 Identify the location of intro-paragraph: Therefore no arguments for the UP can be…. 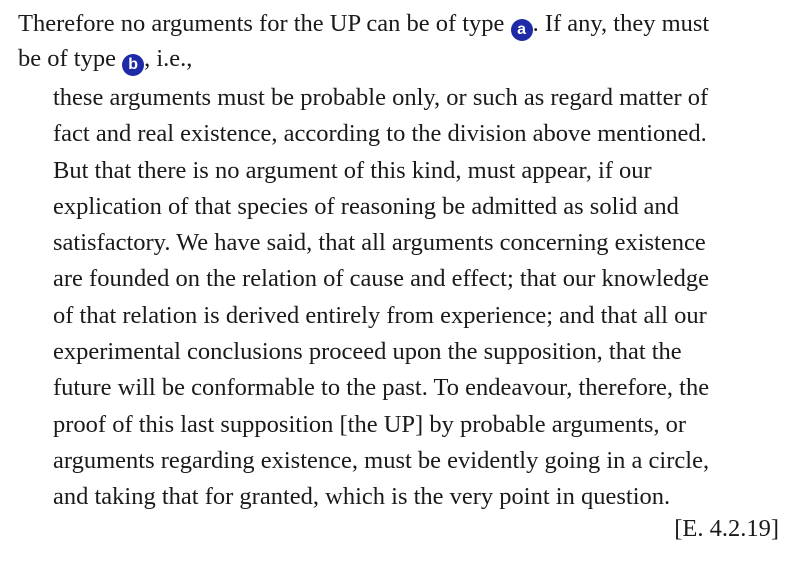
(403, 41).